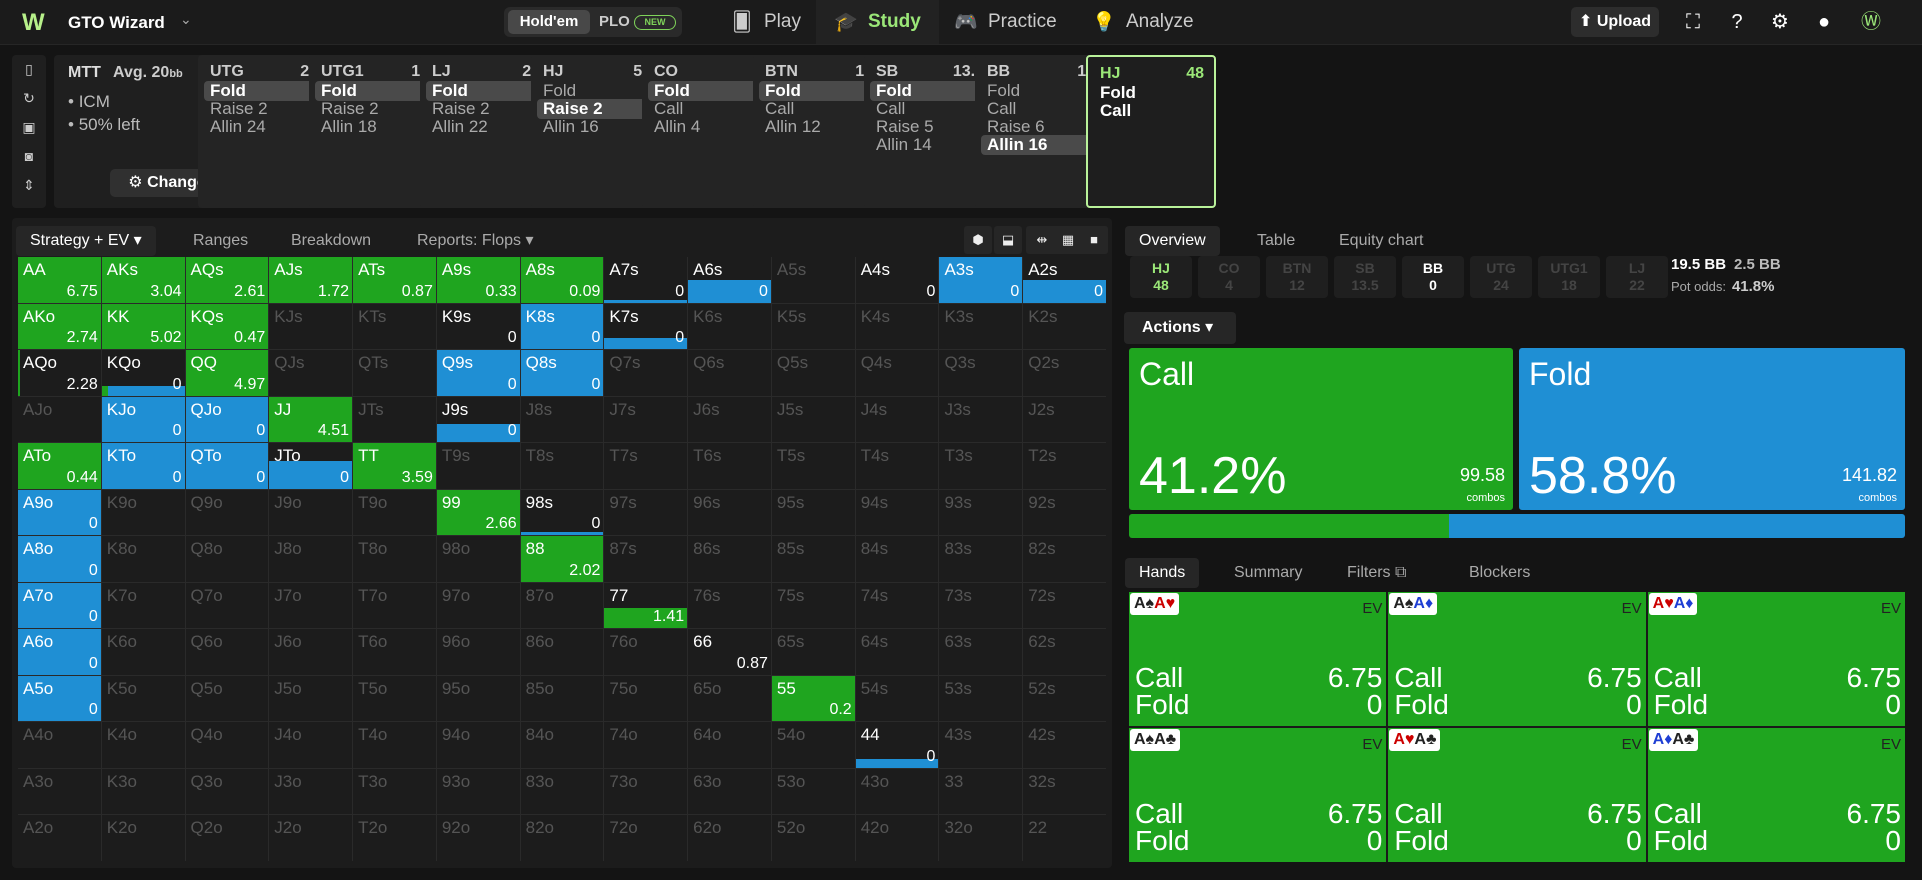  I want to click on hand-cell: J7o, so click(311, 605).